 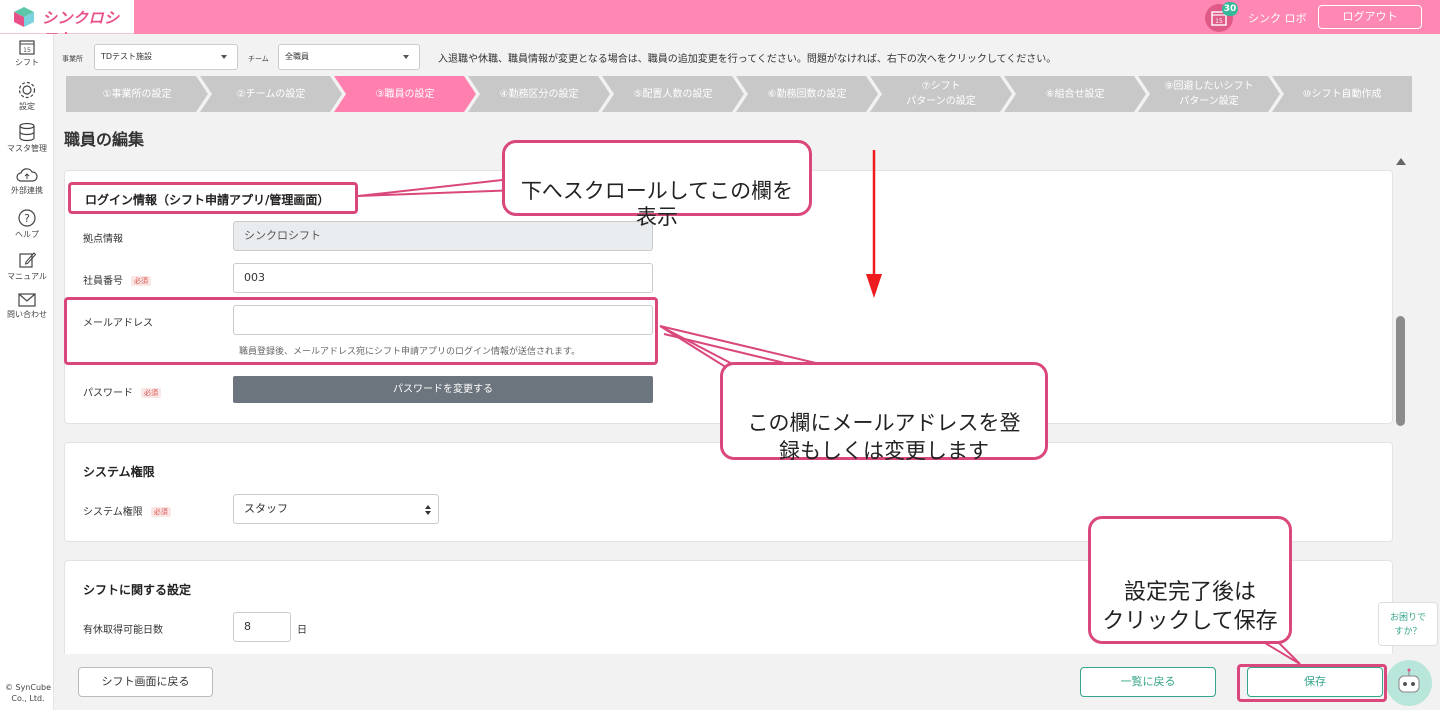 I want to click on email-note-text: この欄にメールアドレスを登 録もしくは変更します, so click(x=884, y=437).